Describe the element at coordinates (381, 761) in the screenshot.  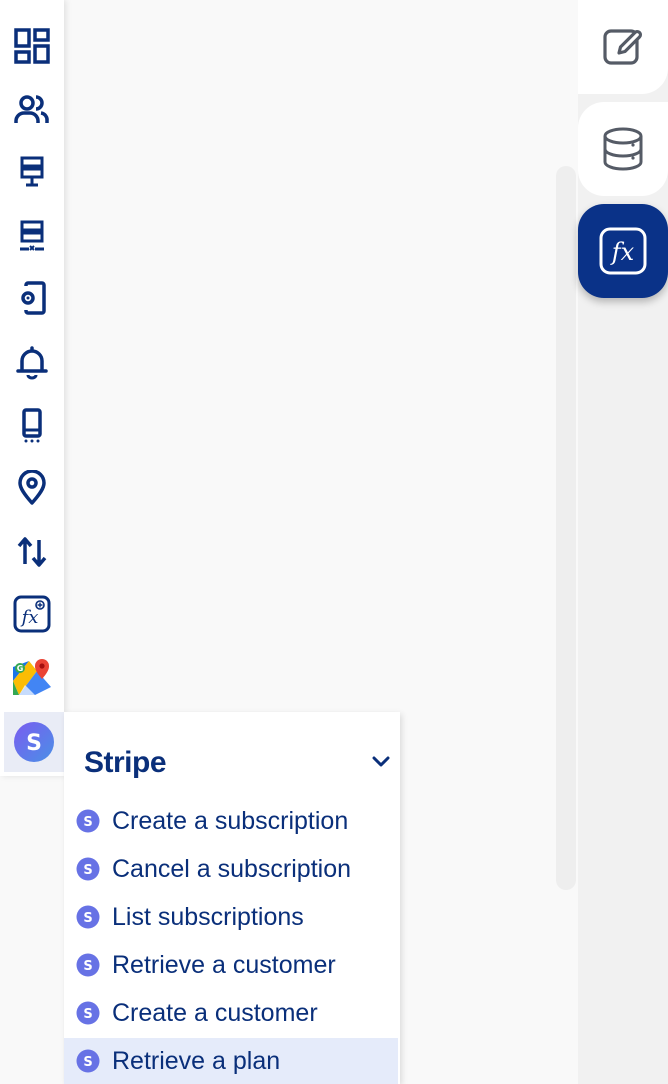
I see `chevron-down-icon` at that location.